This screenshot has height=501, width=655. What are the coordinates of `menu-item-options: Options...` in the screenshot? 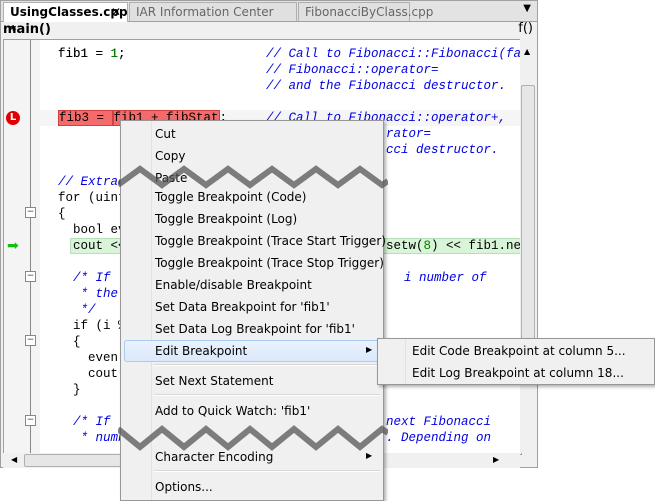 It's located at (184, 487).